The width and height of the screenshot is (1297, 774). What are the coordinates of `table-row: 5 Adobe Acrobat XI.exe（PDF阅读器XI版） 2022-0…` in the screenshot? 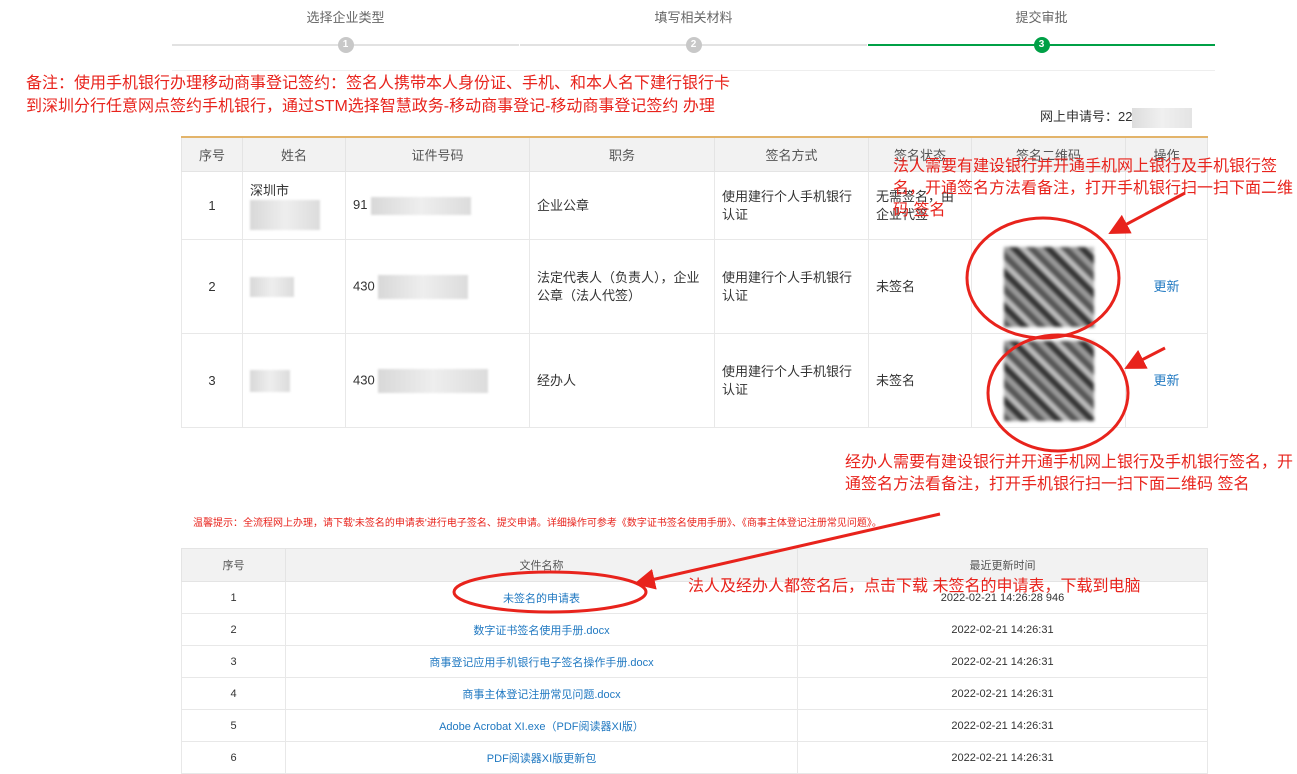 It's located at (694, 725).